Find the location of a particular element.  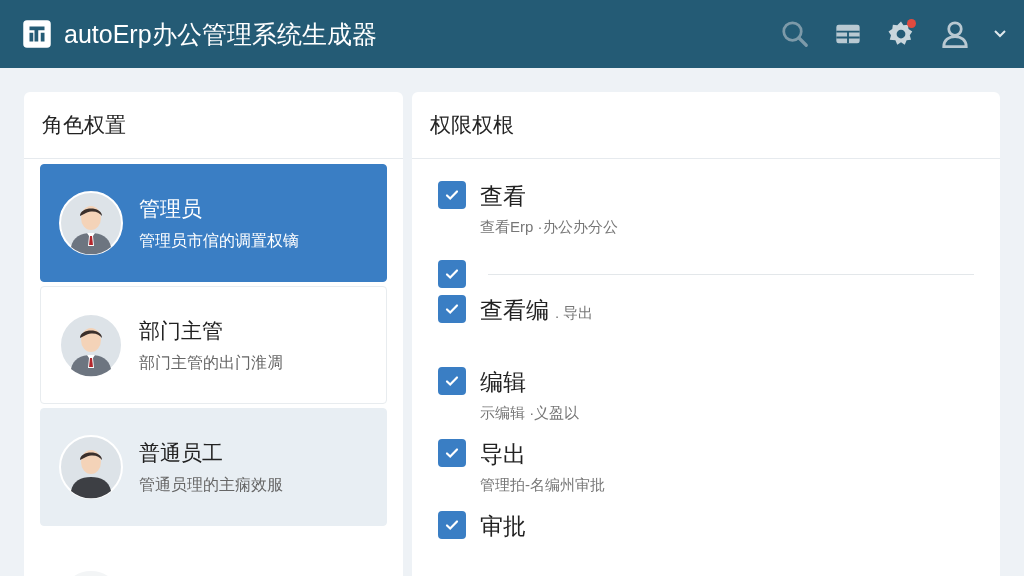

permission-label: 审批 is located at coordinates (503, 526).